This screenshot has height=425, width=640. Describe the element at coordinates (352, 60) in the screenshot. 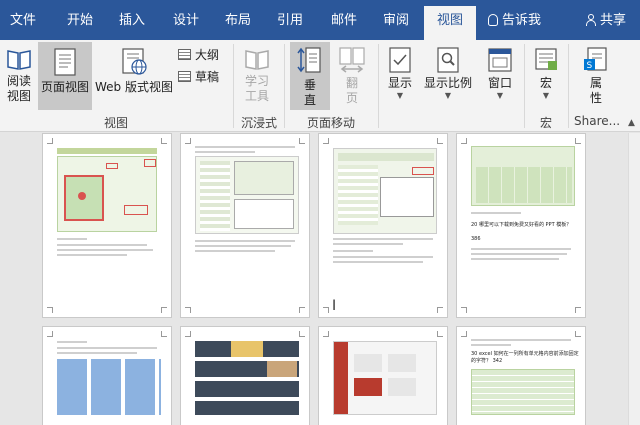

I see `side-by-side-icon` at that location.